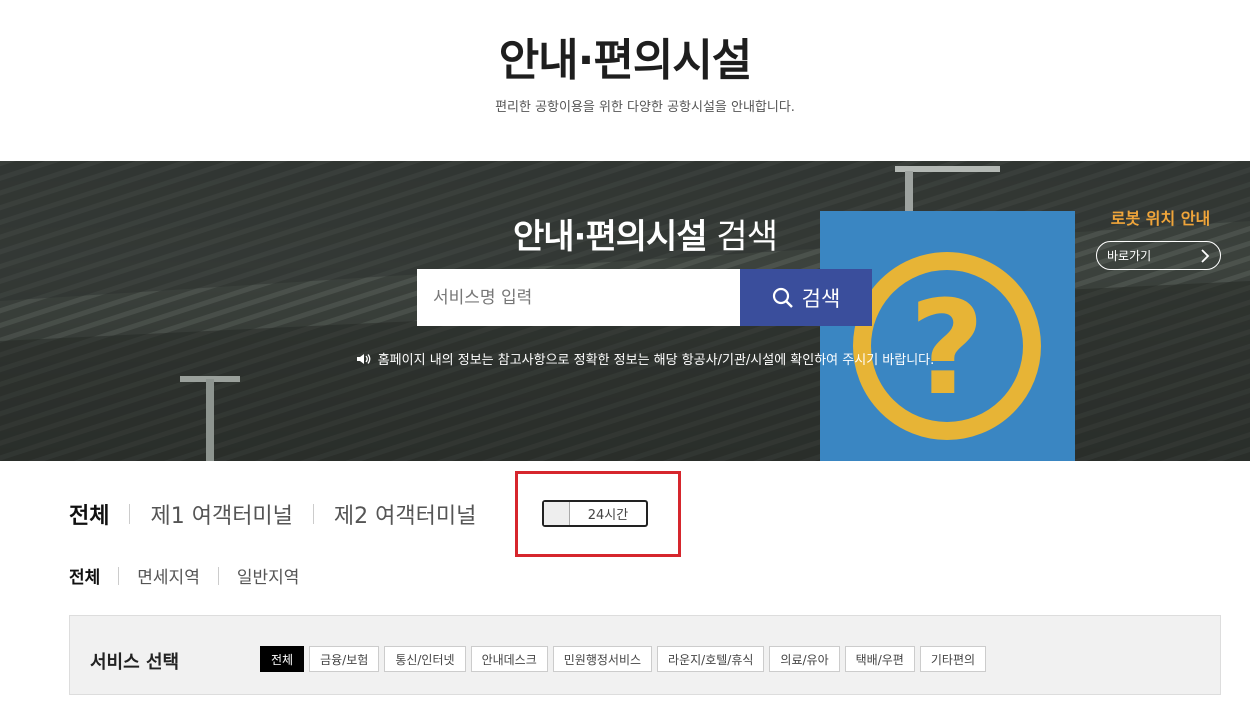  I want to click on tab-area-general: 일반지역, so click(268, 575).